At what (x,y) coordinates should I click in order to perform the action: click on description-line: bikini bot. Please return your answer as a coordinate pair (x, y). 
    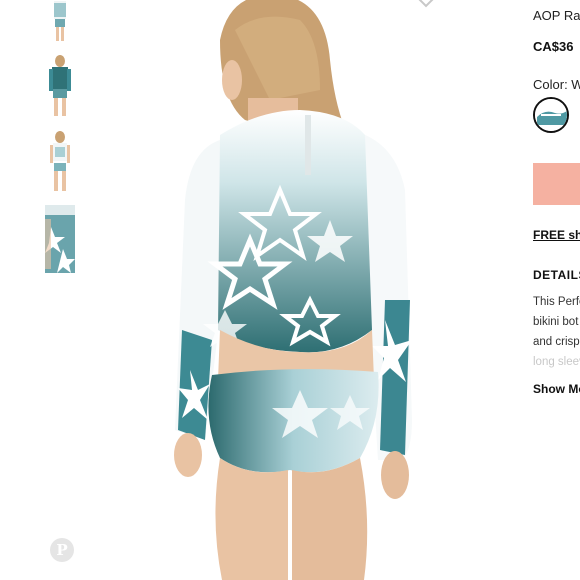
    Looking at the image, I should click on (556, 322).